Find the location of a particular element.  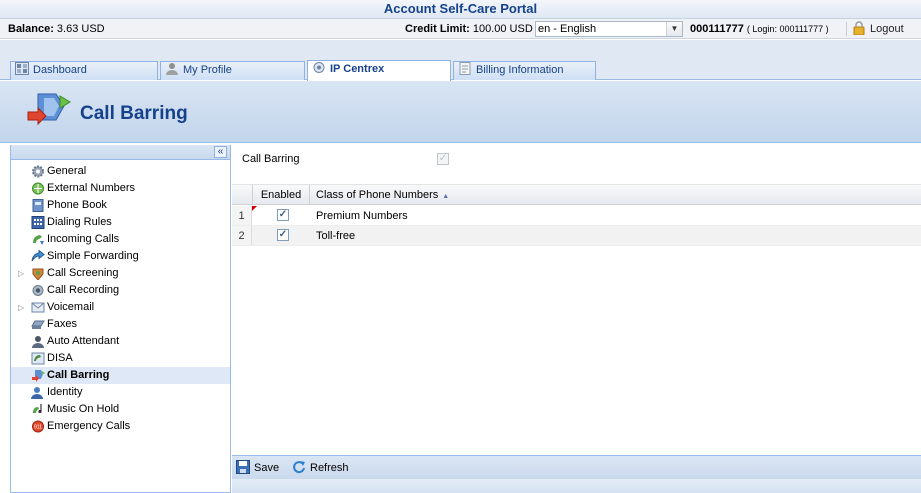

sidebar-item-call-recording: Call Recording is located at coordinates (120, 290).